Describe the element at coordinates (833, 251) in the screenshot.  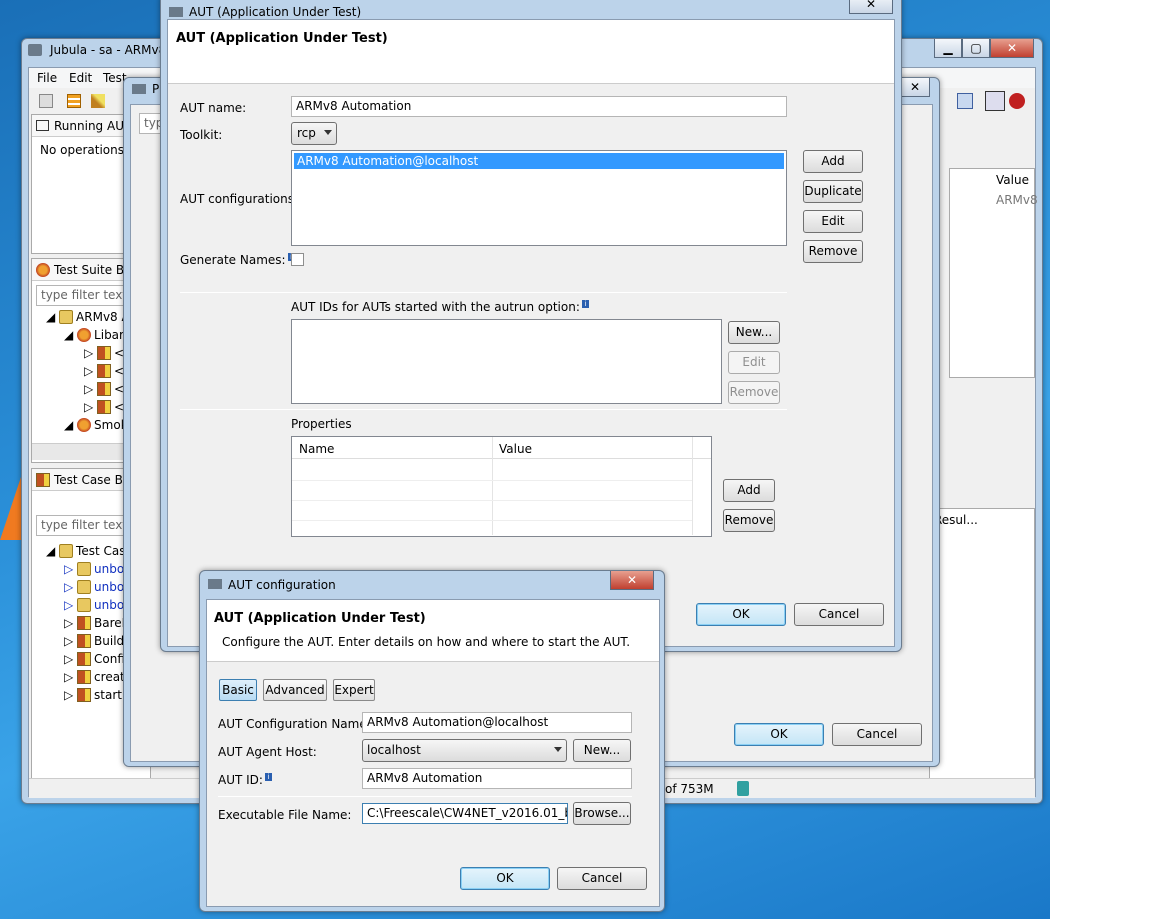
I see `config-remove-button: Remove` at that location.